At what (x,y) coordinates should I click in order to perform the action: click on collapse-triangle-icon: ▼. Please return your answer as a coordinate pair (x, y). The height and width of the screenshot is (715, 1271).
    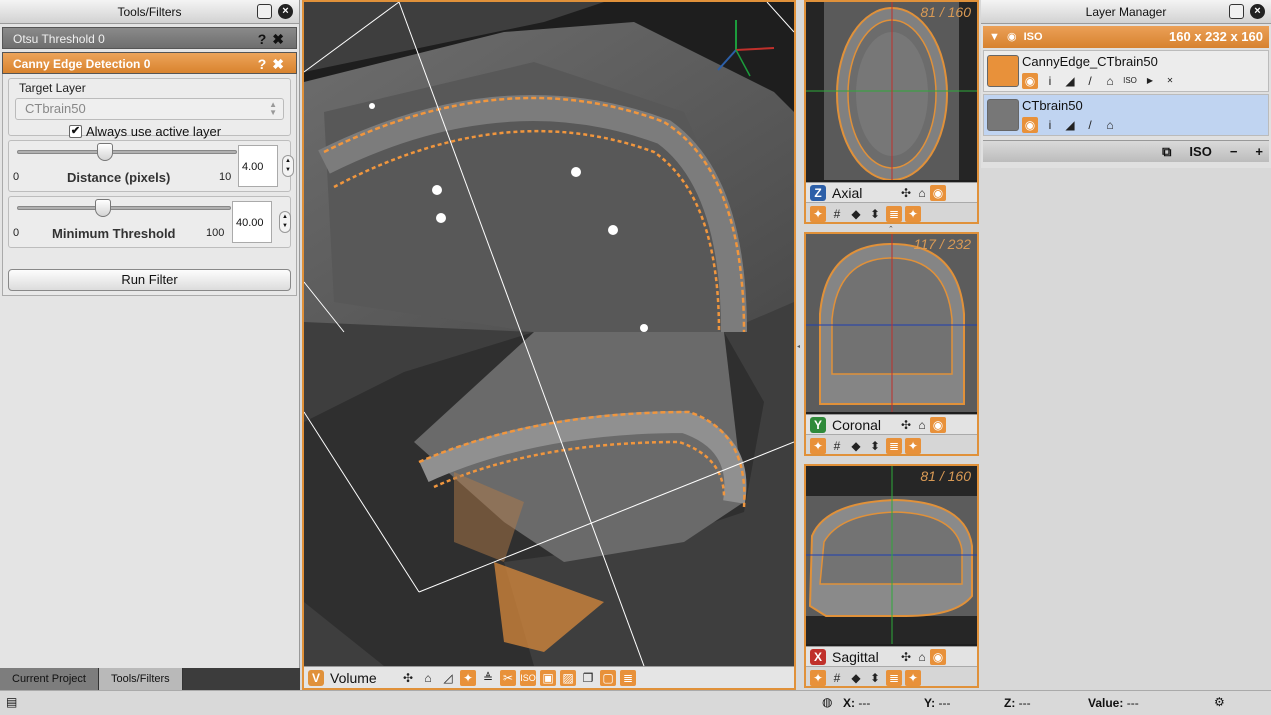
    Looking at the image, I should click on (994, 37).